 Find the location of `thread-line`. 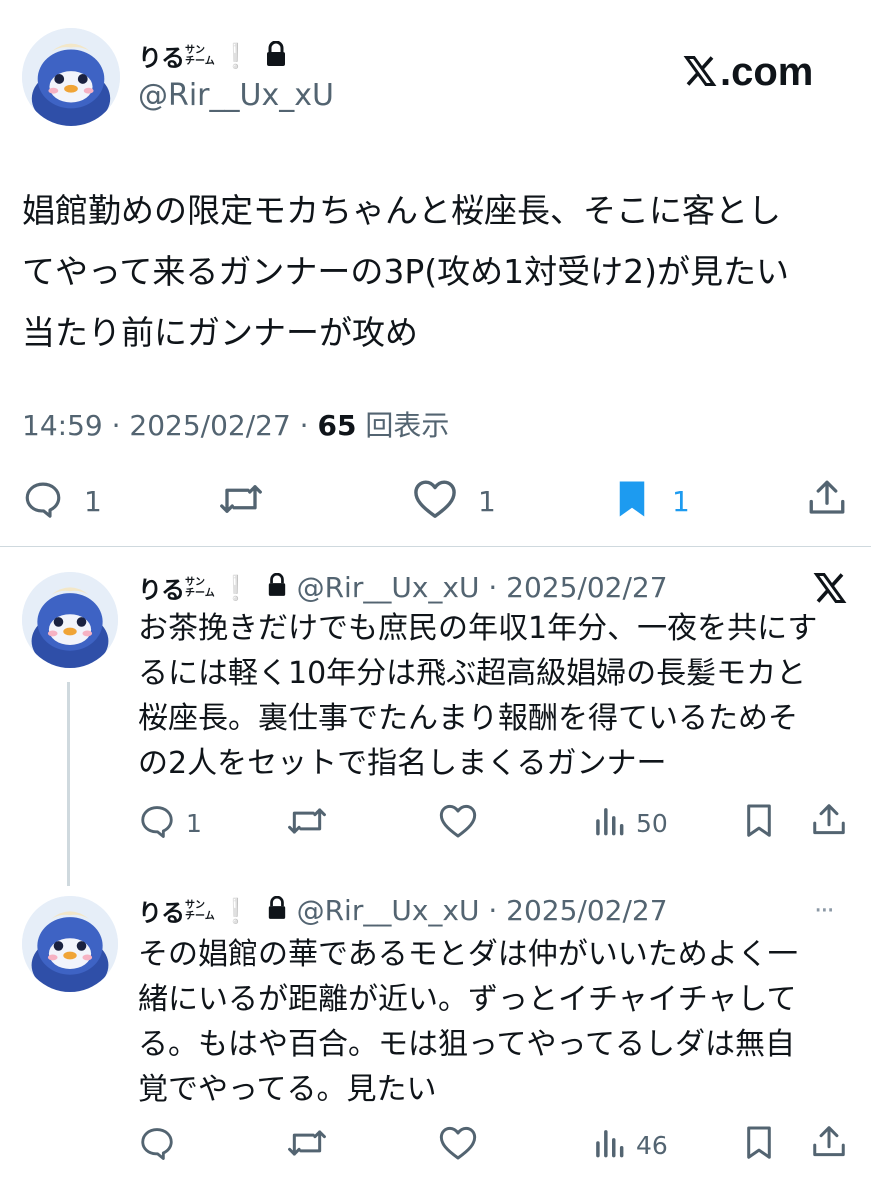

thread-line is located at coordinates (68, 784).